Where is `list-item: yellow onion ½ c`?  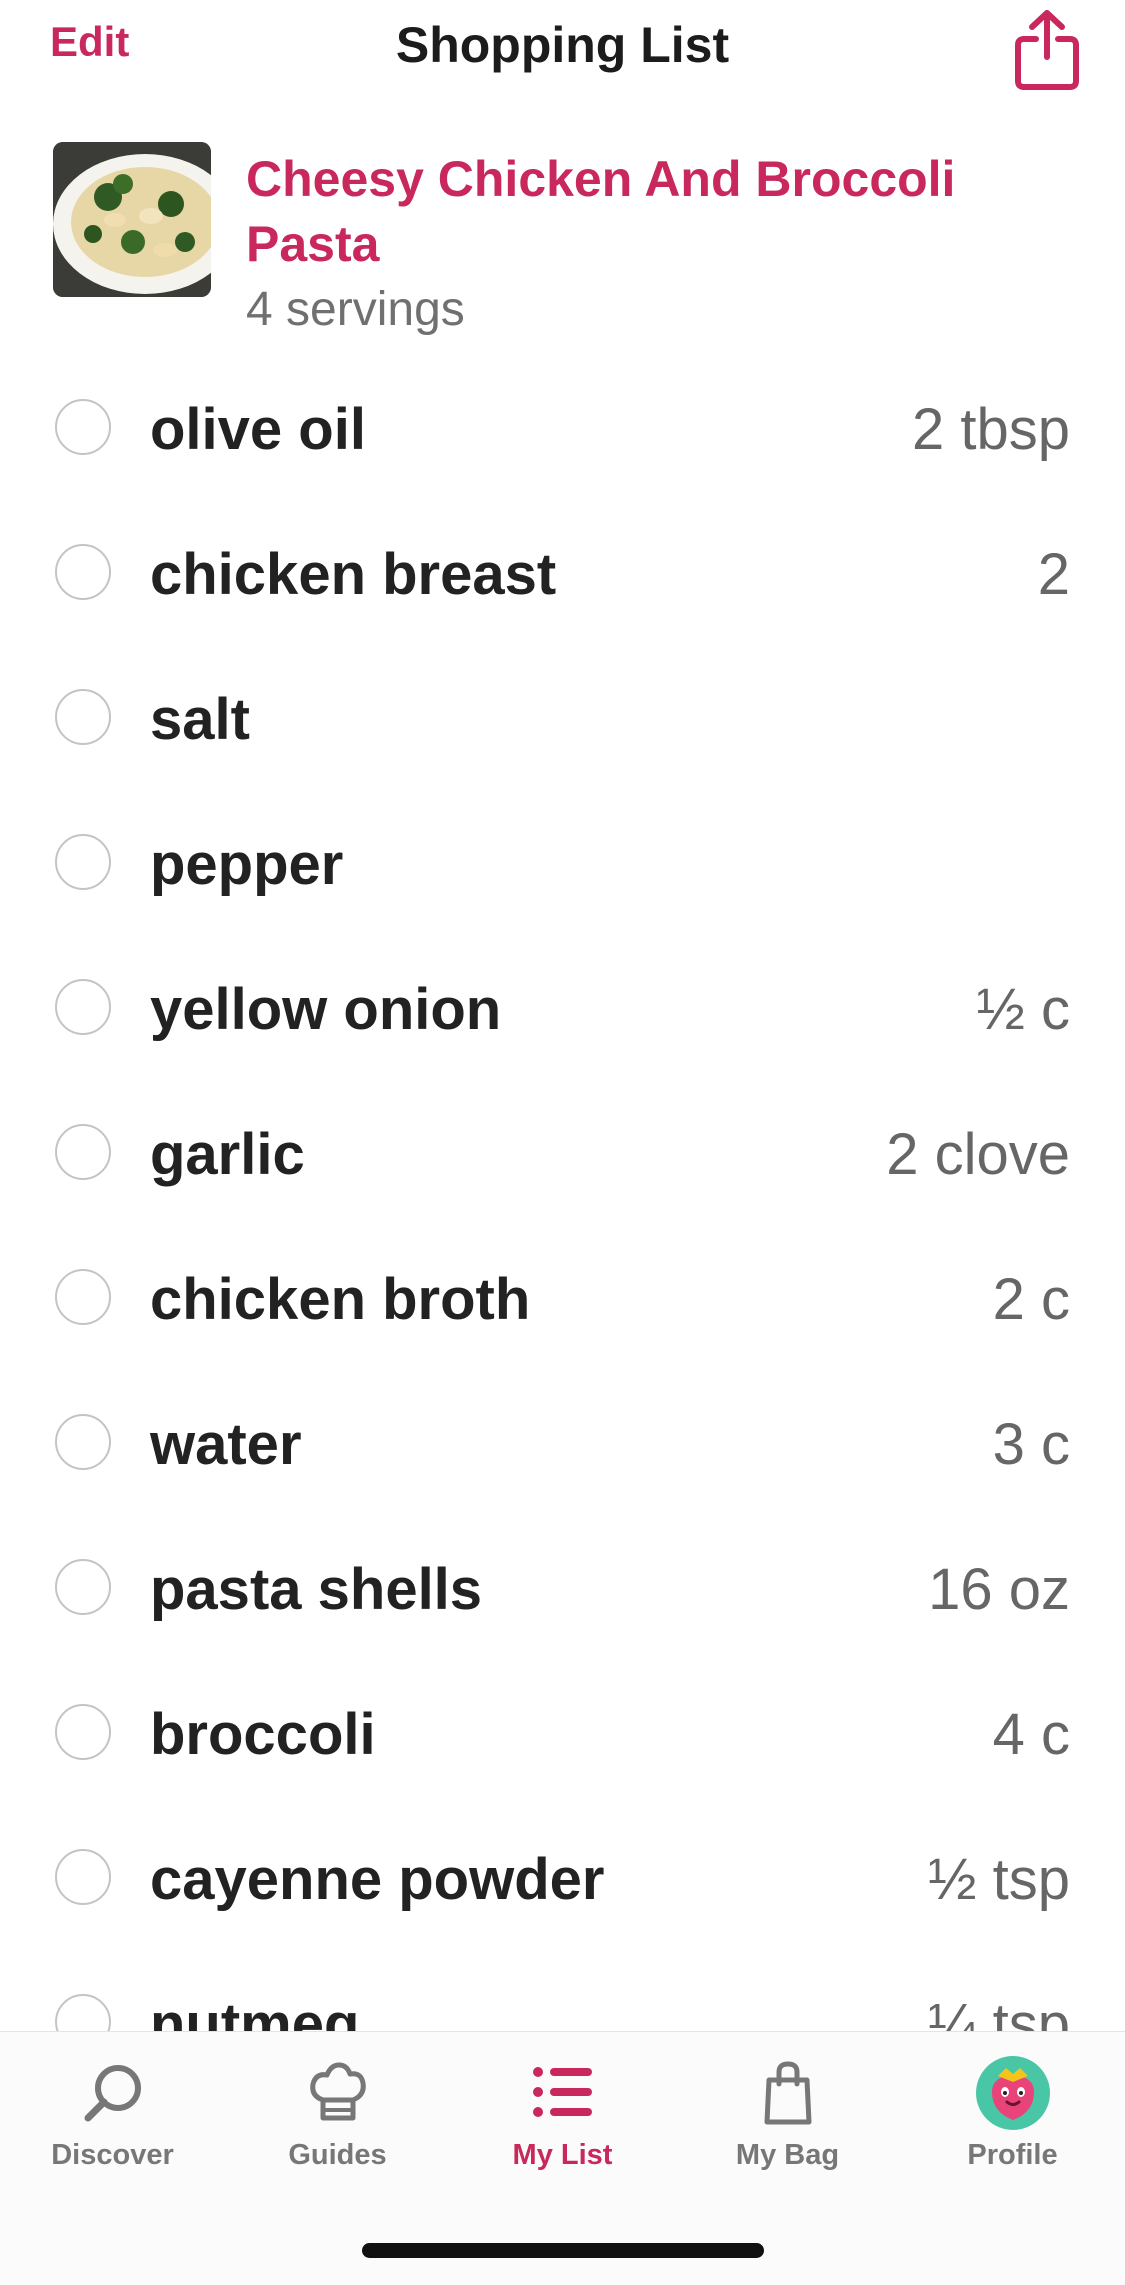
list-item: yellow onion ½ c is located at coordinates (562, 1008).